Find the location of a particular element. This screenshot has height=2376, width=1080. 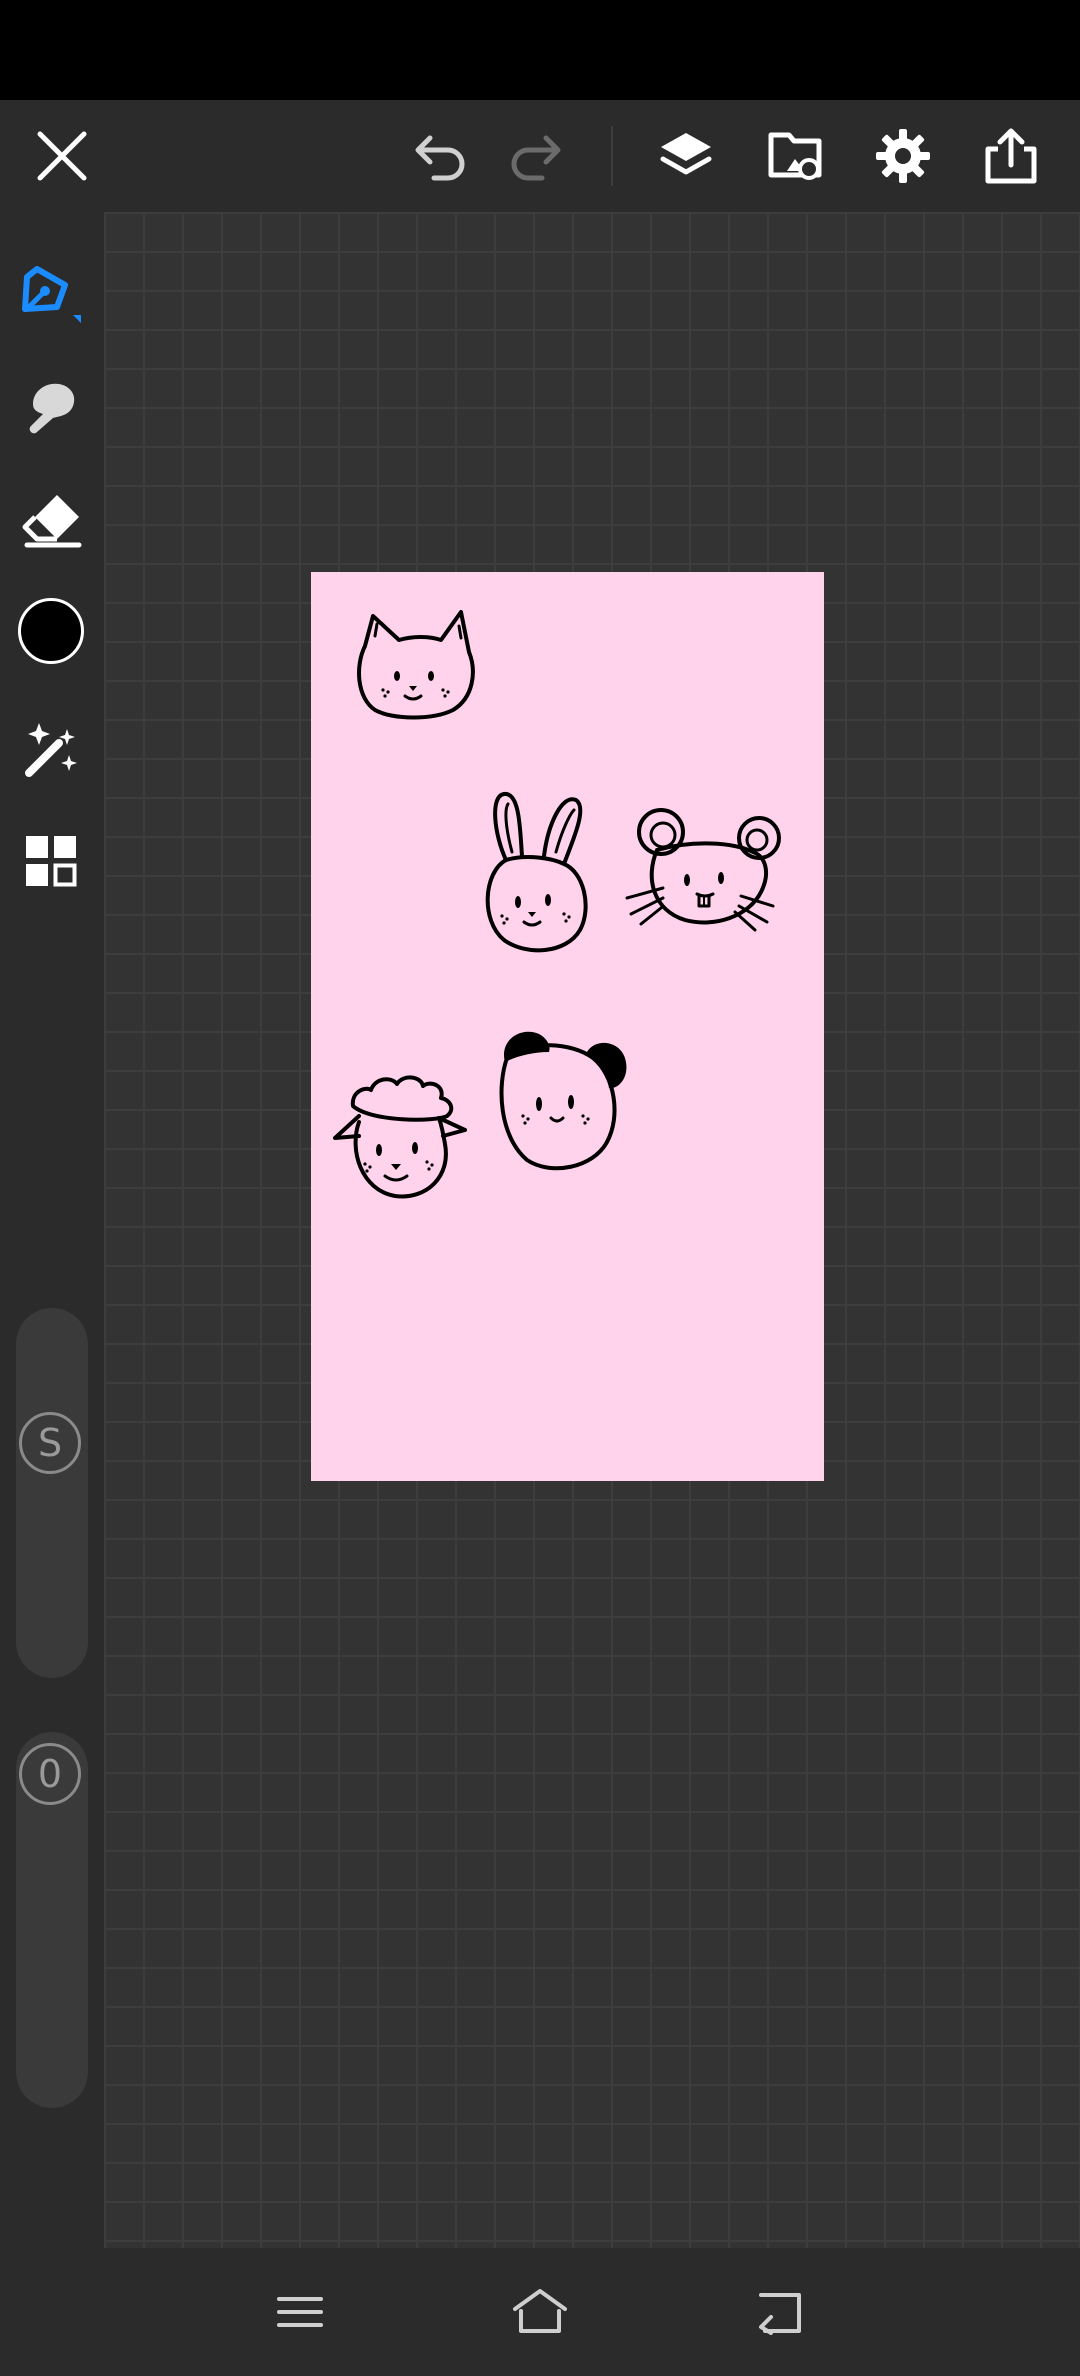

back-icon is located at coordinates (780, 2312).